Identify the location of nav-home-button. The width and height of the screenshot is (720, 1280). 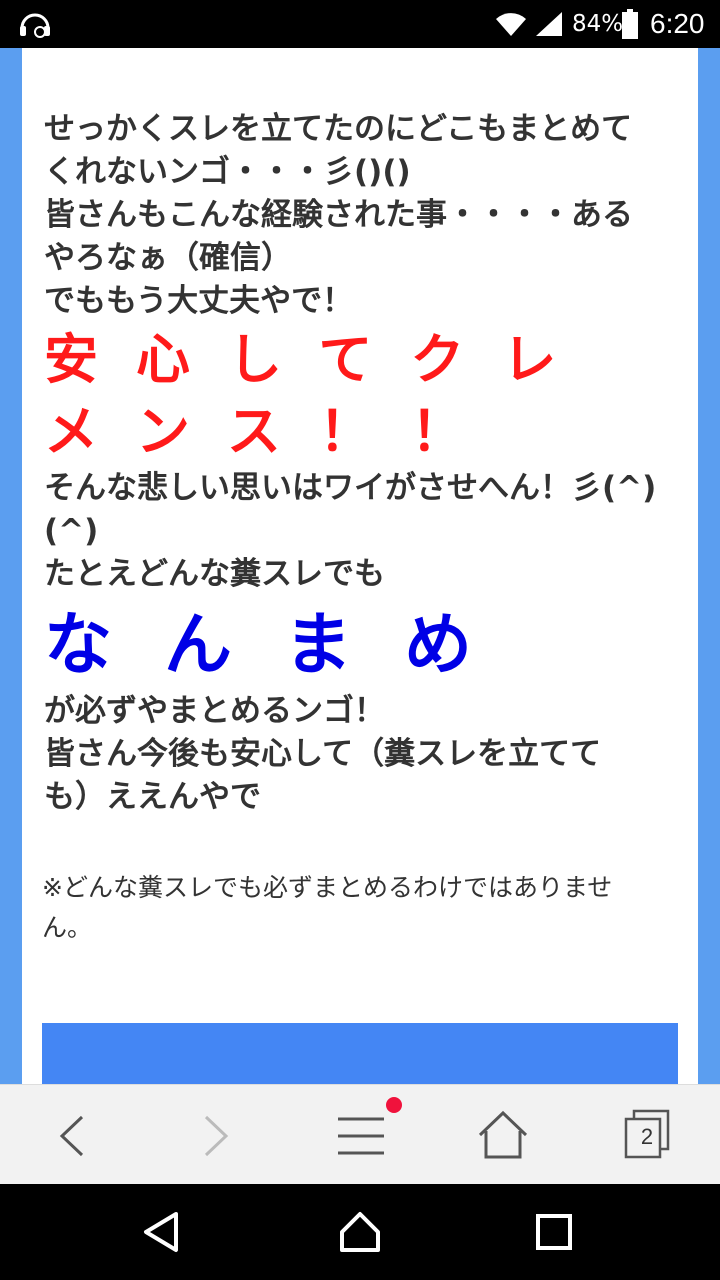
(360, 1232).